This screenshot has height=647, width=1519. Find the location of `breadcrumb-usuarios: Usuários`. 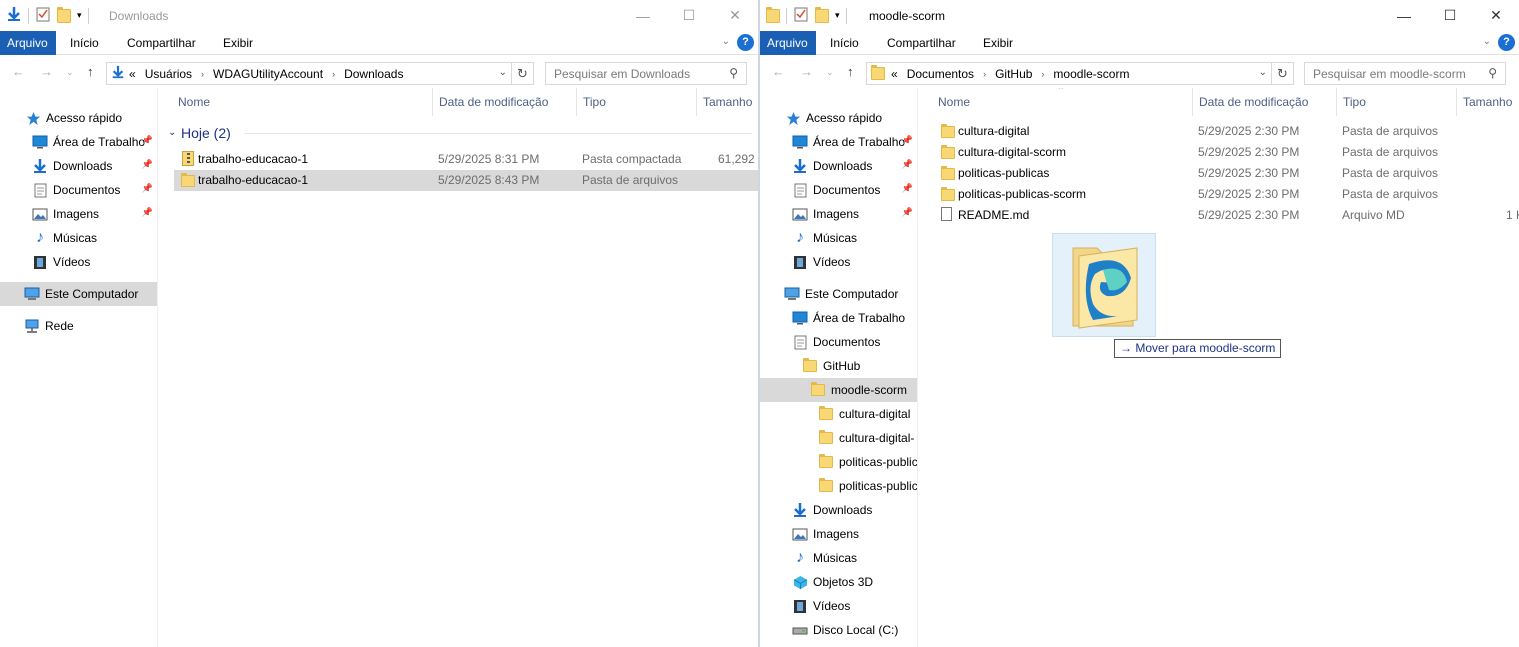

breadcrumb-usuarios: Usuários is located at coordinates (168, 74).